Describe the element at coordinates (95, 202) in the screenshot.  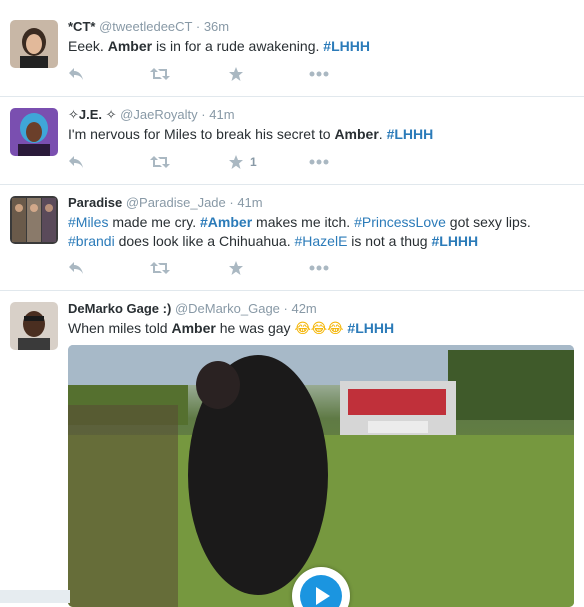
I see `fullname: Paradise` at that location.